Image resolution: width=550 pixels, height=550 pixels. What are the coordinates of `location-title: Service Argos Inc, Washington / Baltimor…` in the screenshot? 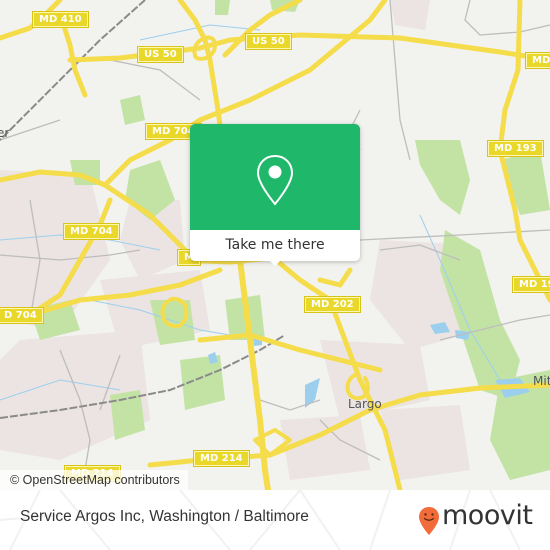 It's located at (164, 516).